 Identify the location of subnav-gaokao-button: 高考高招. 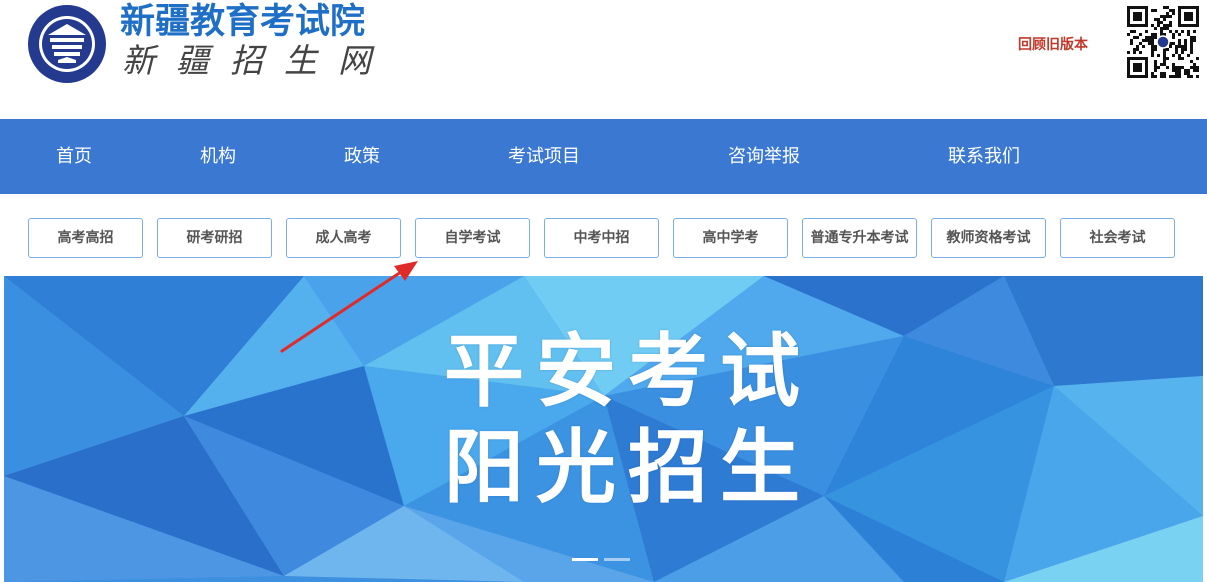
(85, 238).